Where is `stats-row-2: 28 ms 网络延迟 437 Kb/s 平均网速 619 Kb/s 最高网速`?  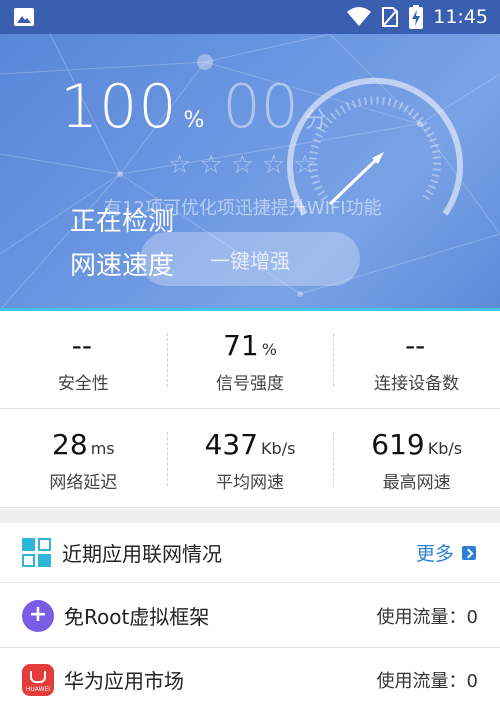
stats-row-2: 28 ms 网络延迟 437 Kb/s 平均网速 619 Kb/s 最高网速 is located at coordinates (250, 459).